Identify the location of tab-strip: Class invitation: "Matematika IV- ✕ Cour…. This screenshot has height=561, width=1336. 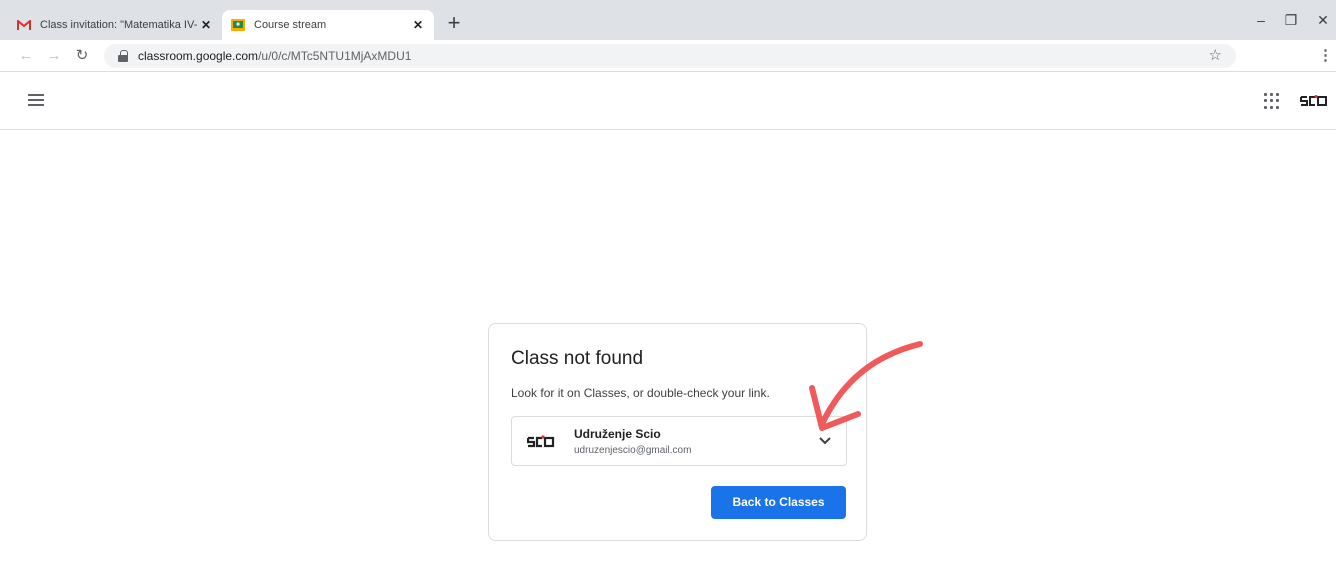
(668, 20).